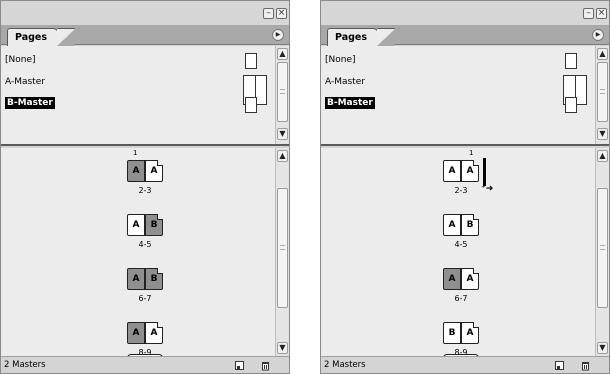 The image size is (610, 374). What do you see at coordinates (484, 172) in the screenshot?
I see `insertion-bar` at bounding box center [484, 172].